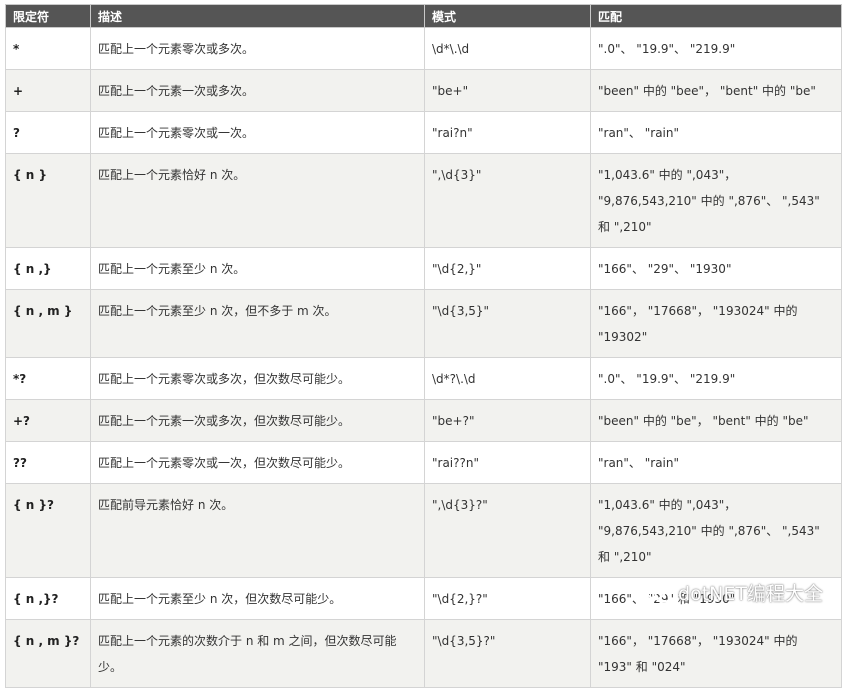  Describe the element at coordinates (48, 420) in the screenshot. I see `qualifier-cell: +?` at that location.